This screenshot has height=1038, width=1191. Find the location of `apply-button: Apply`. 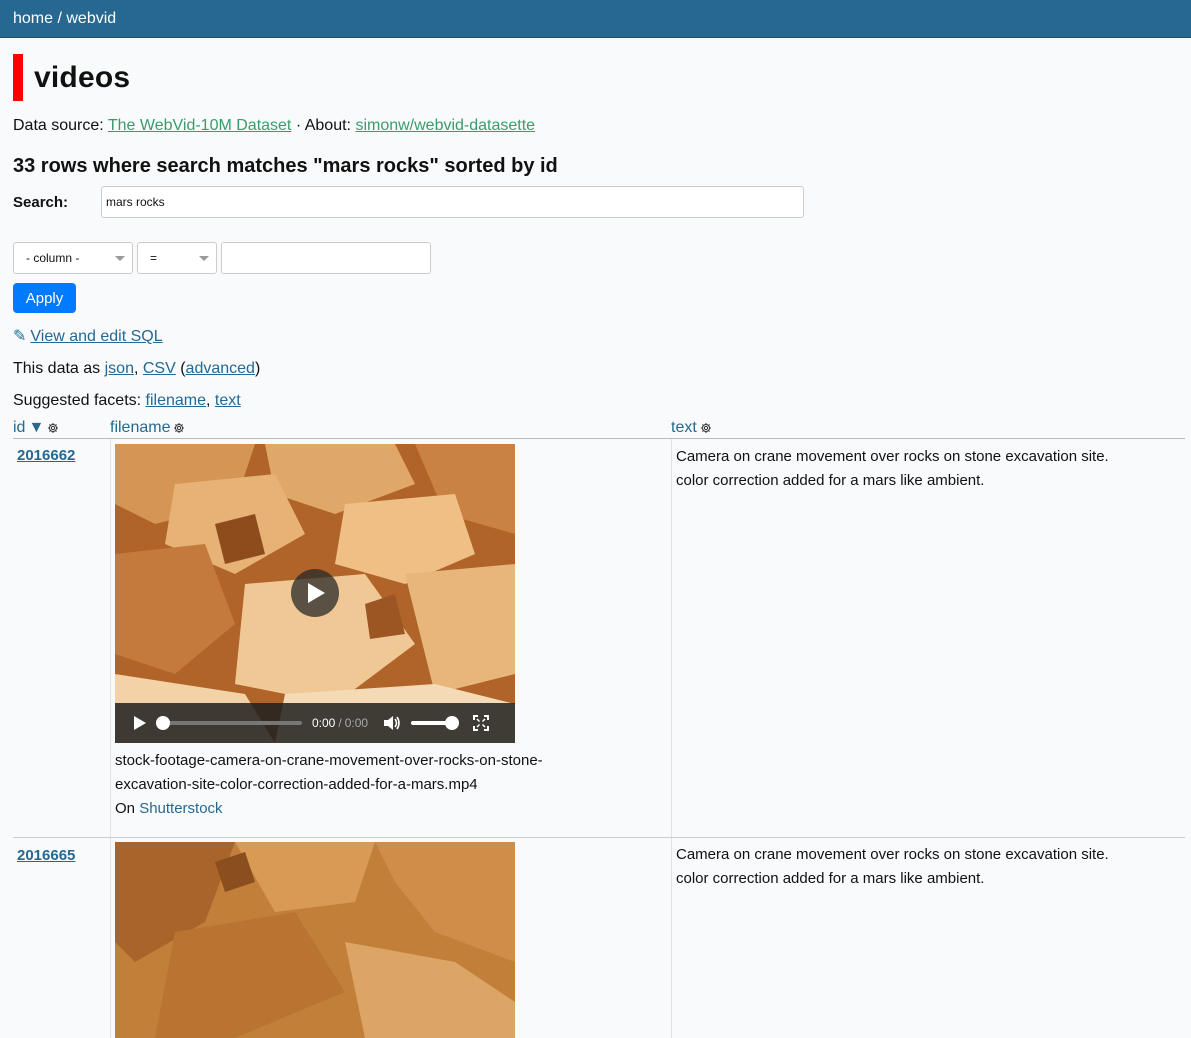

apply-button: Apply is located at coordinates (44, 298).